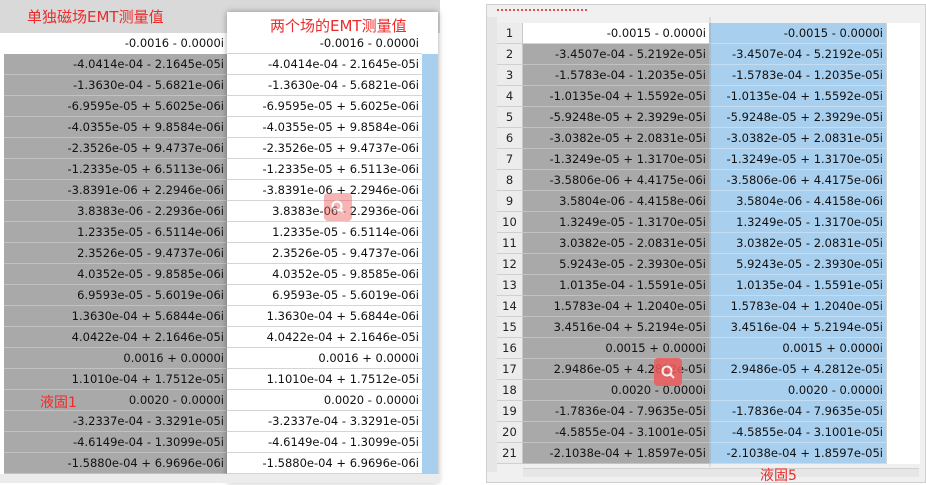 Image resolution: width=926 pixels, height=485 pixels. What do you see at coordinates (510, 306) in the screenshot?
I see `row-number: 14` at bounding box center [510, 306].